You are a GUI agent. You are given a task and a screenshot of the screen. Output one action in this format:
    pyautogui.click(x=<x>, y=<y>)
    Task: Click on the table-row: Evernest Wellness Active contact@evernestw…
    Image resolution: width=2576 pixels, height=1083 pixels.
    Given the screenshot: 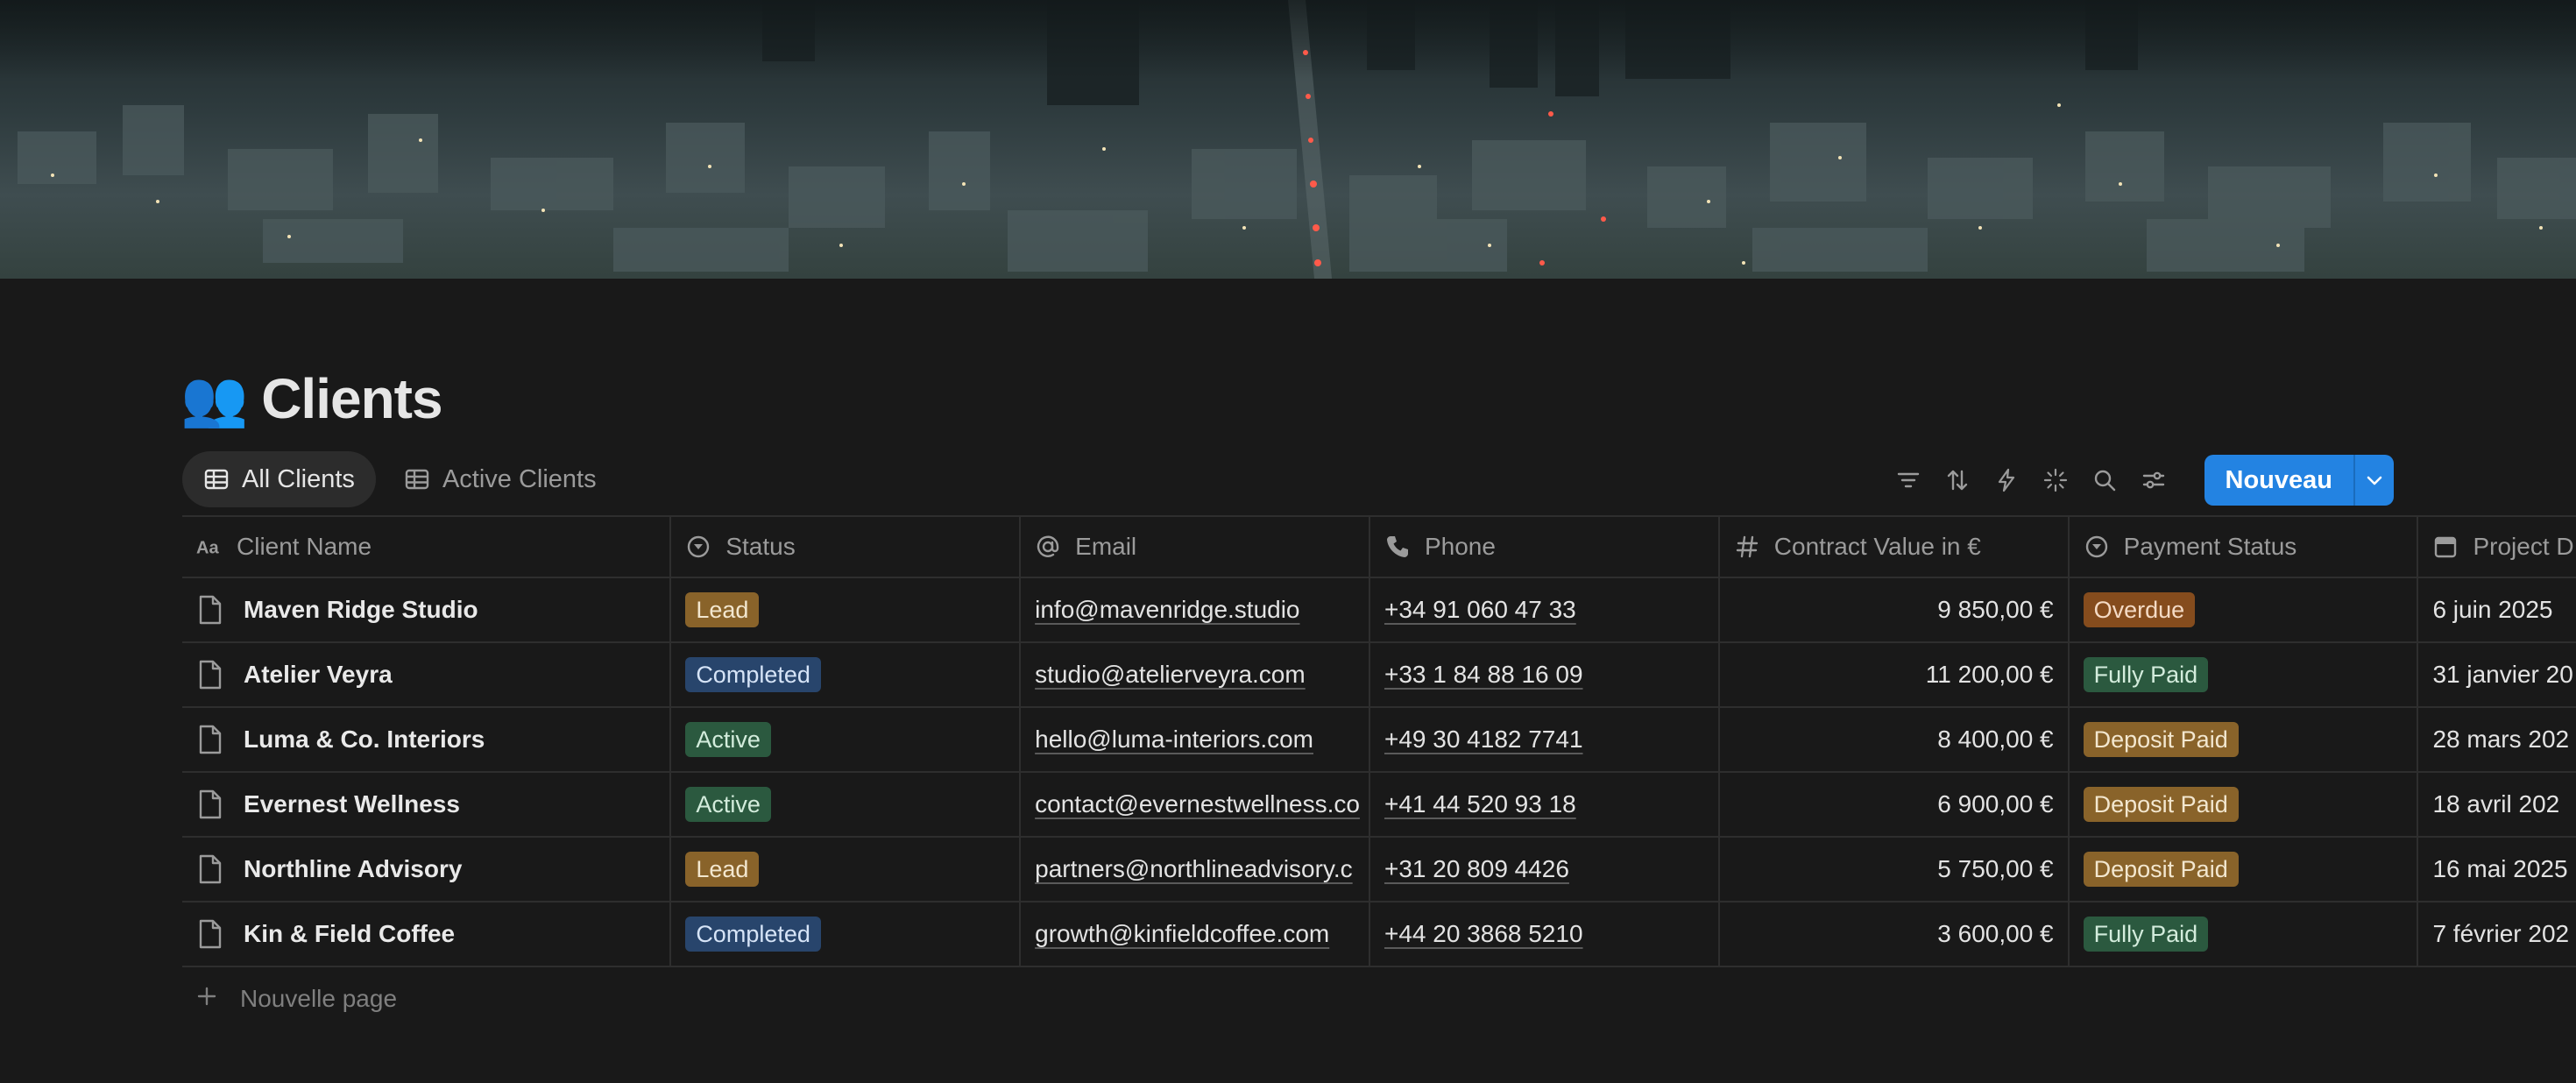 What is the action you would take?
    pyautogui.click(x=1379, y=805)
    